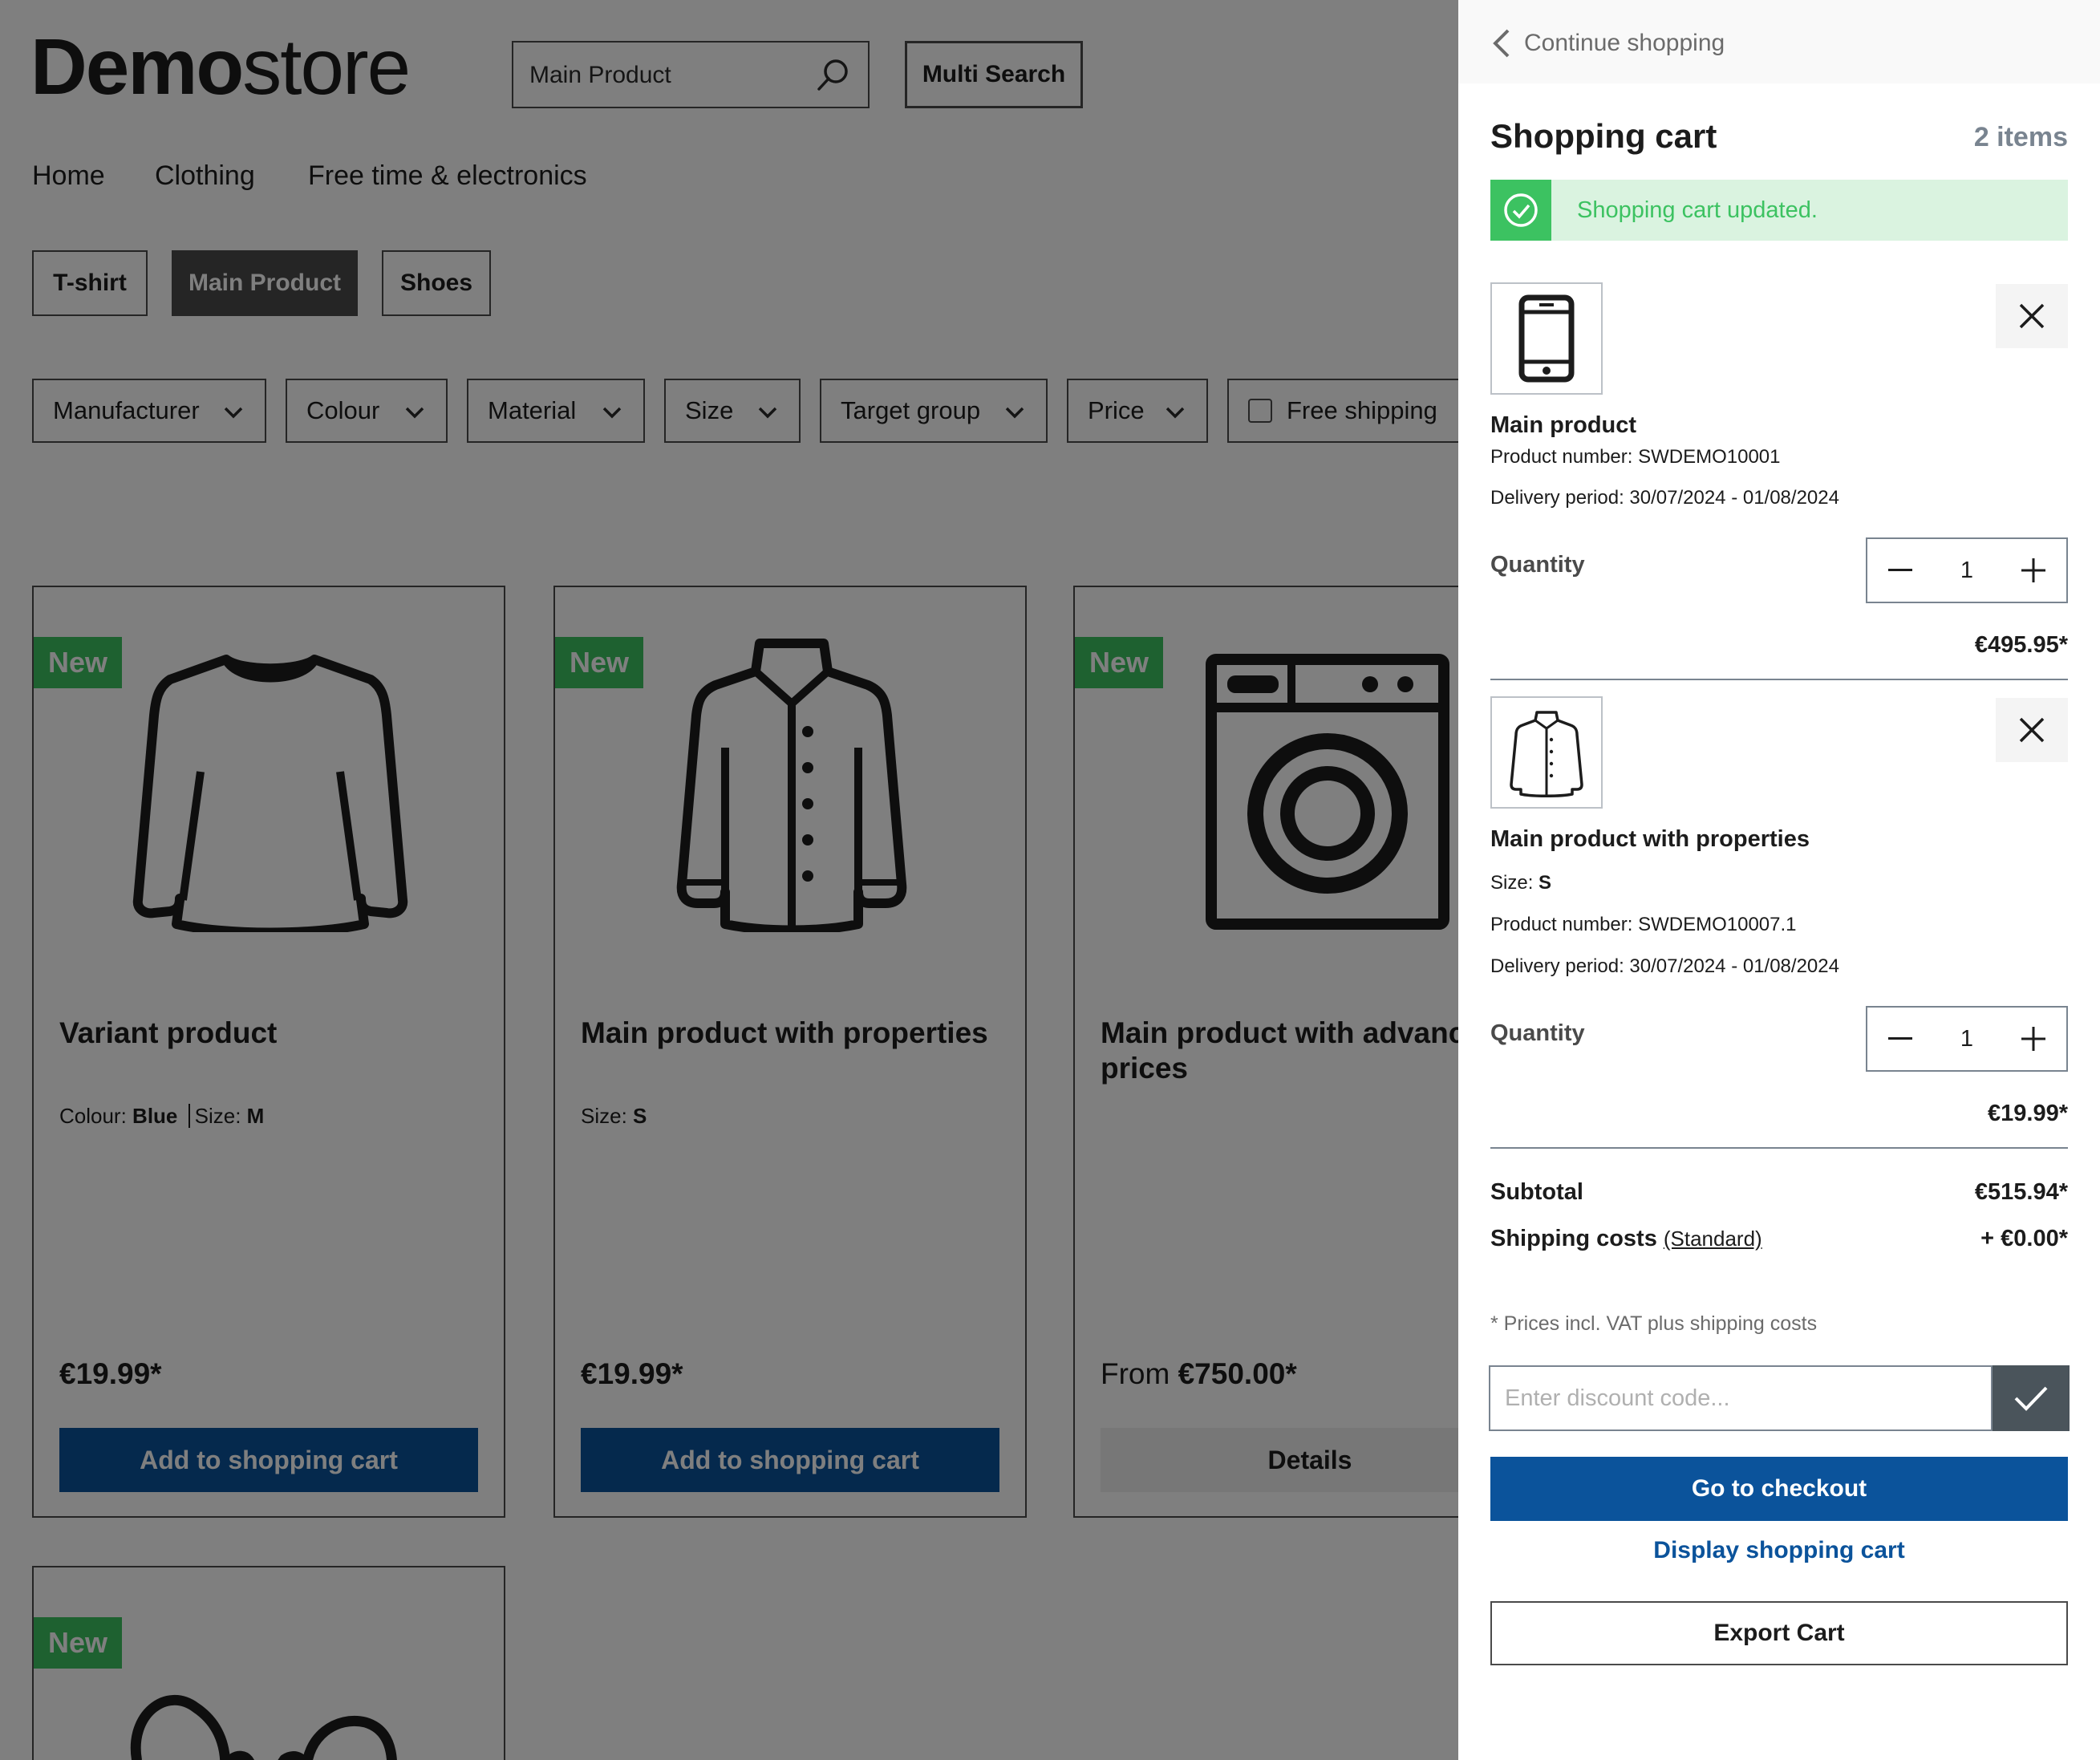  Describe the element at coordinates (1624, 43) in the screenshot. I see `continue-shopping-label: Continue shopping` at that location.